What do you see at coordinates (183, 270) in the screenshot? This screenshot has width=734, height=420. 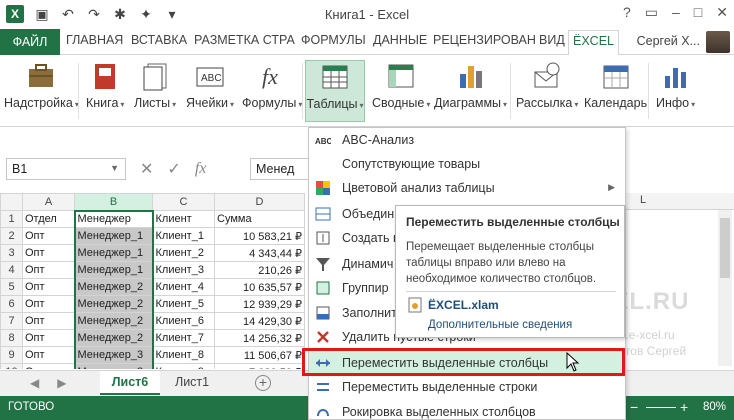 I see `cell: Клиент_3` at bounding box center [183, 270].